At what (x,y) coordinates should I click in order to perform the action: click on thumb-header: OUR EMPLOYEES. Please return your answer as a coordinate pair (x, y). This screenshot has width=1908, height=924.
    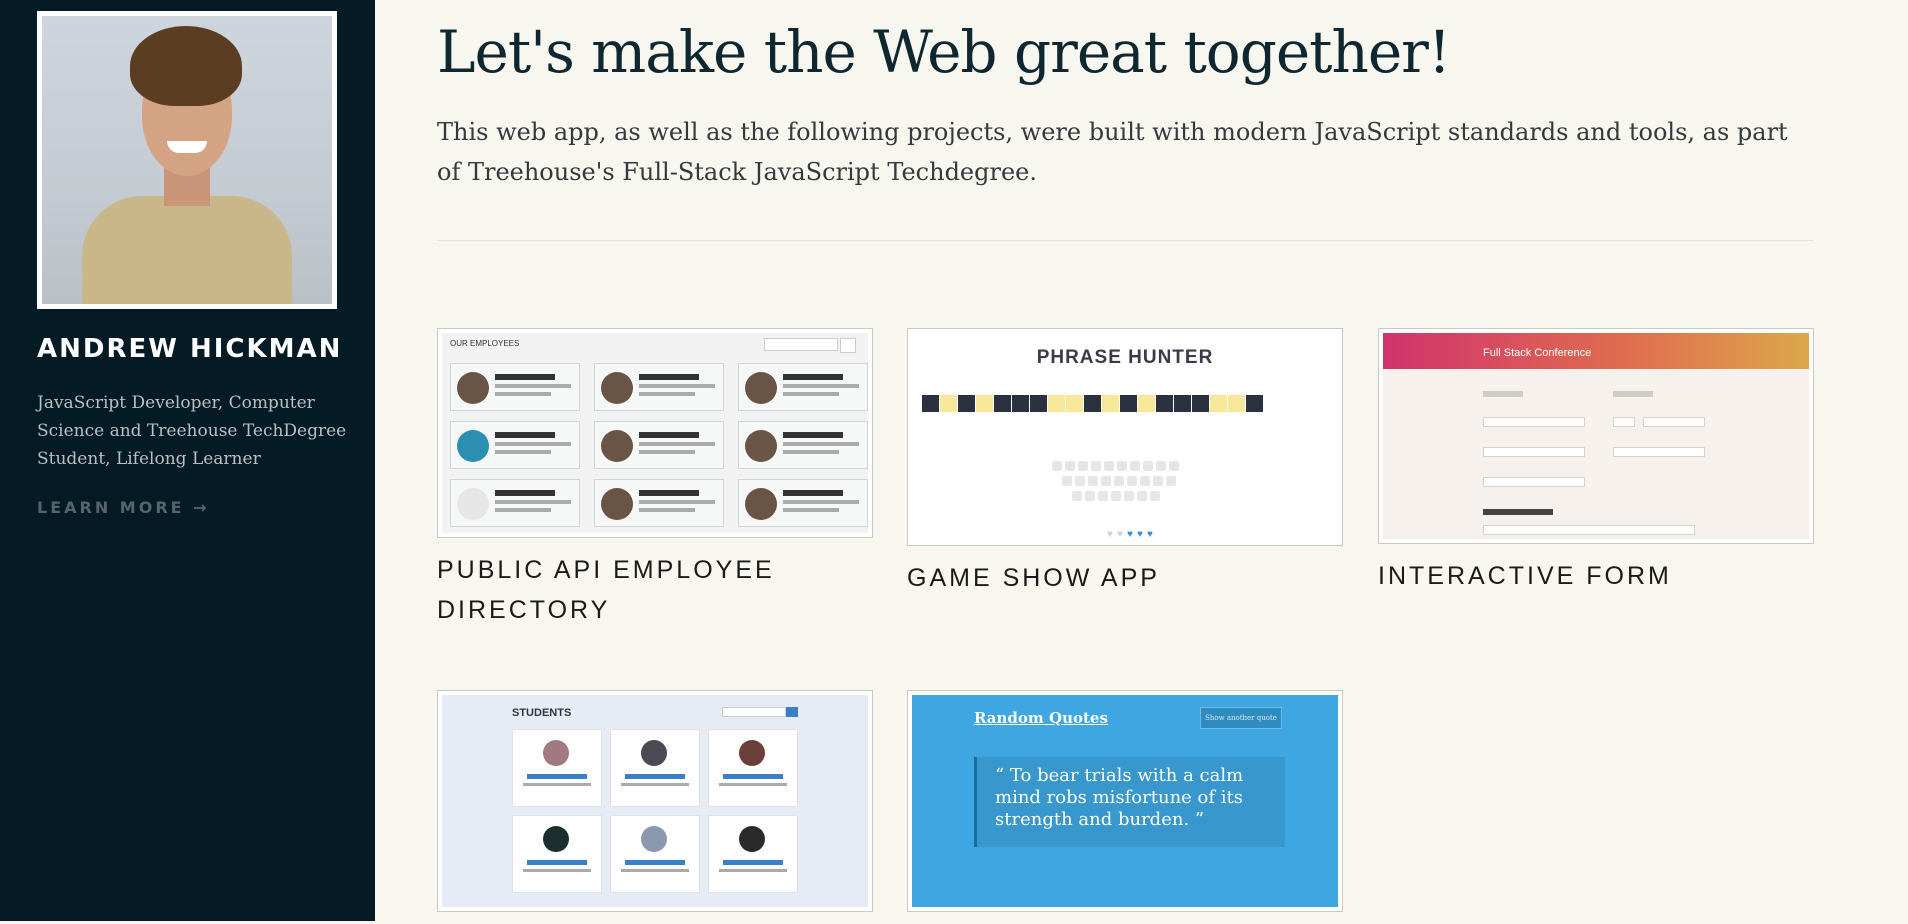
    Looking at the image, I should click on (485, 343).